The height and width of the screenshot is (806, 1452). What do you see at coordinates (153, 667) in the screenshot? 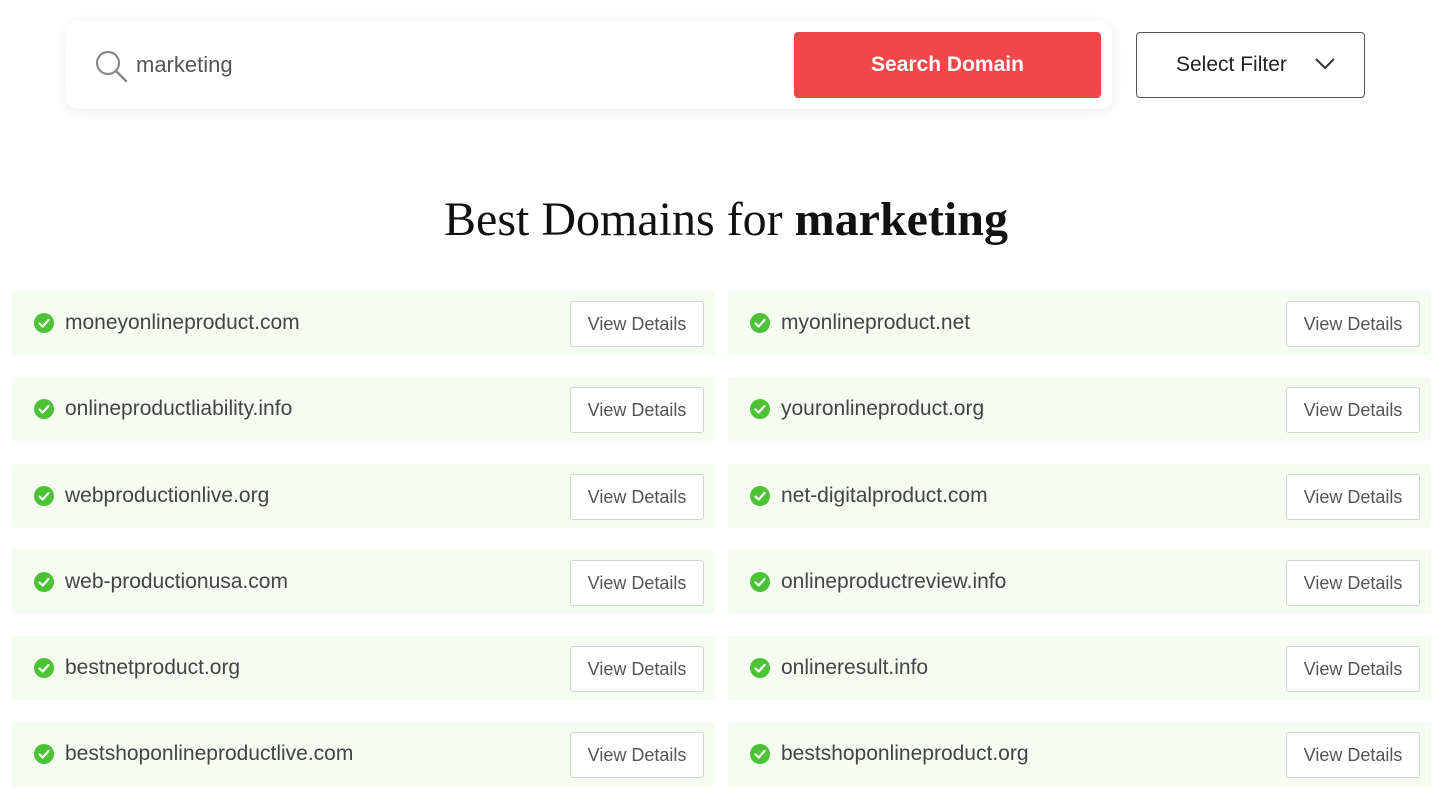
I see `domain-name: bestnetproduct.org` at bounding box center [153, 667].